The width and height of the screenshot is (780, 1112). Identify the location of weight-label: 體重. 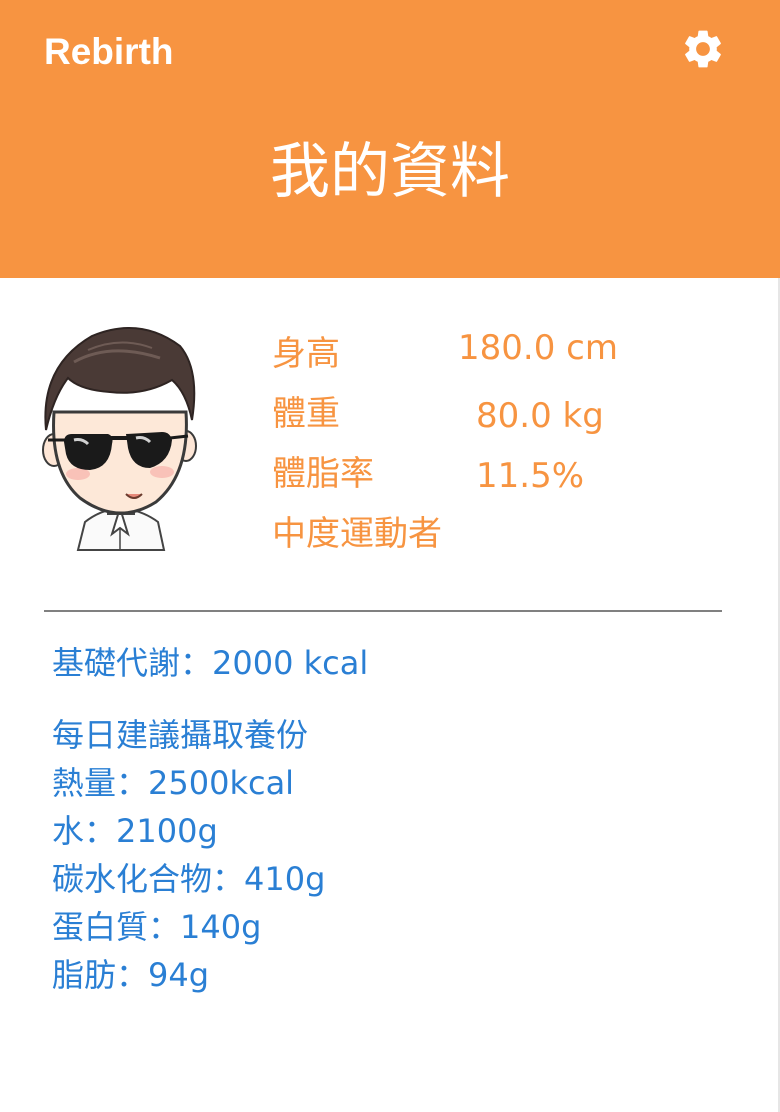
(306, 414).